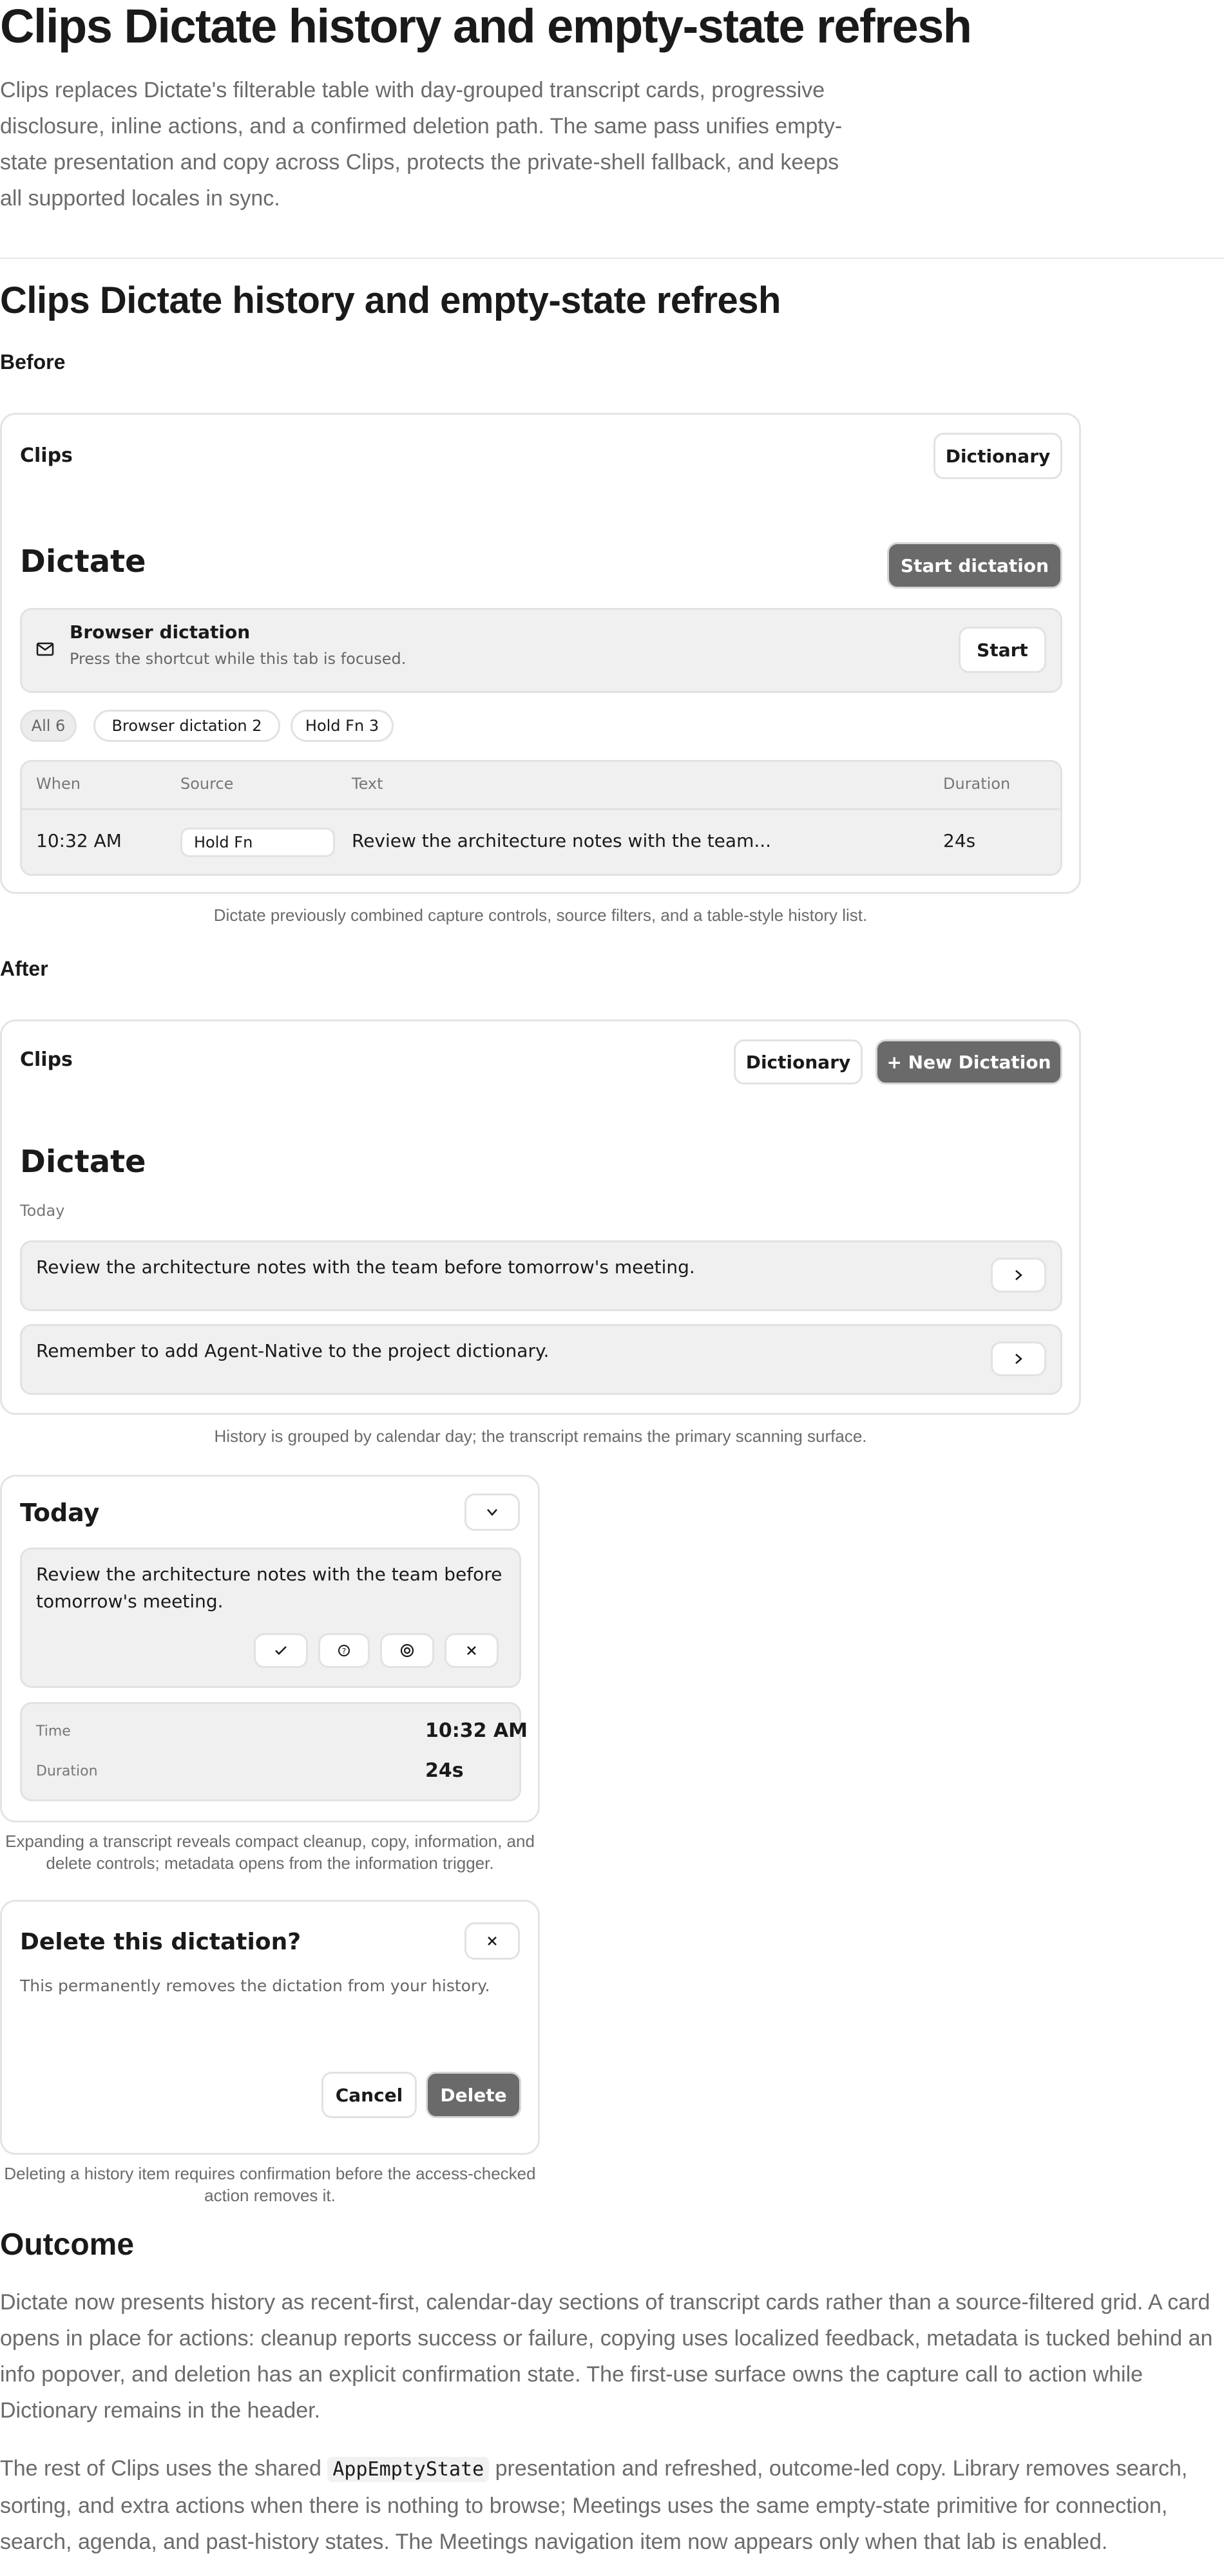 The width and height of the screenshot is (1224, 2576). Describe the element at coordinates (207, 784) in the screenshot. I see `col-source: Source` at that location.